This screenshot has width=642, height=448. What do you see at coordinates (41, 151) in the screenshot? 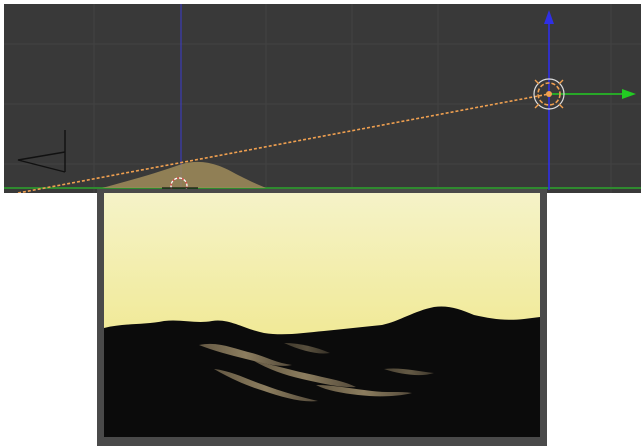
I see `camera-icon` at bounding box center [41, 151].